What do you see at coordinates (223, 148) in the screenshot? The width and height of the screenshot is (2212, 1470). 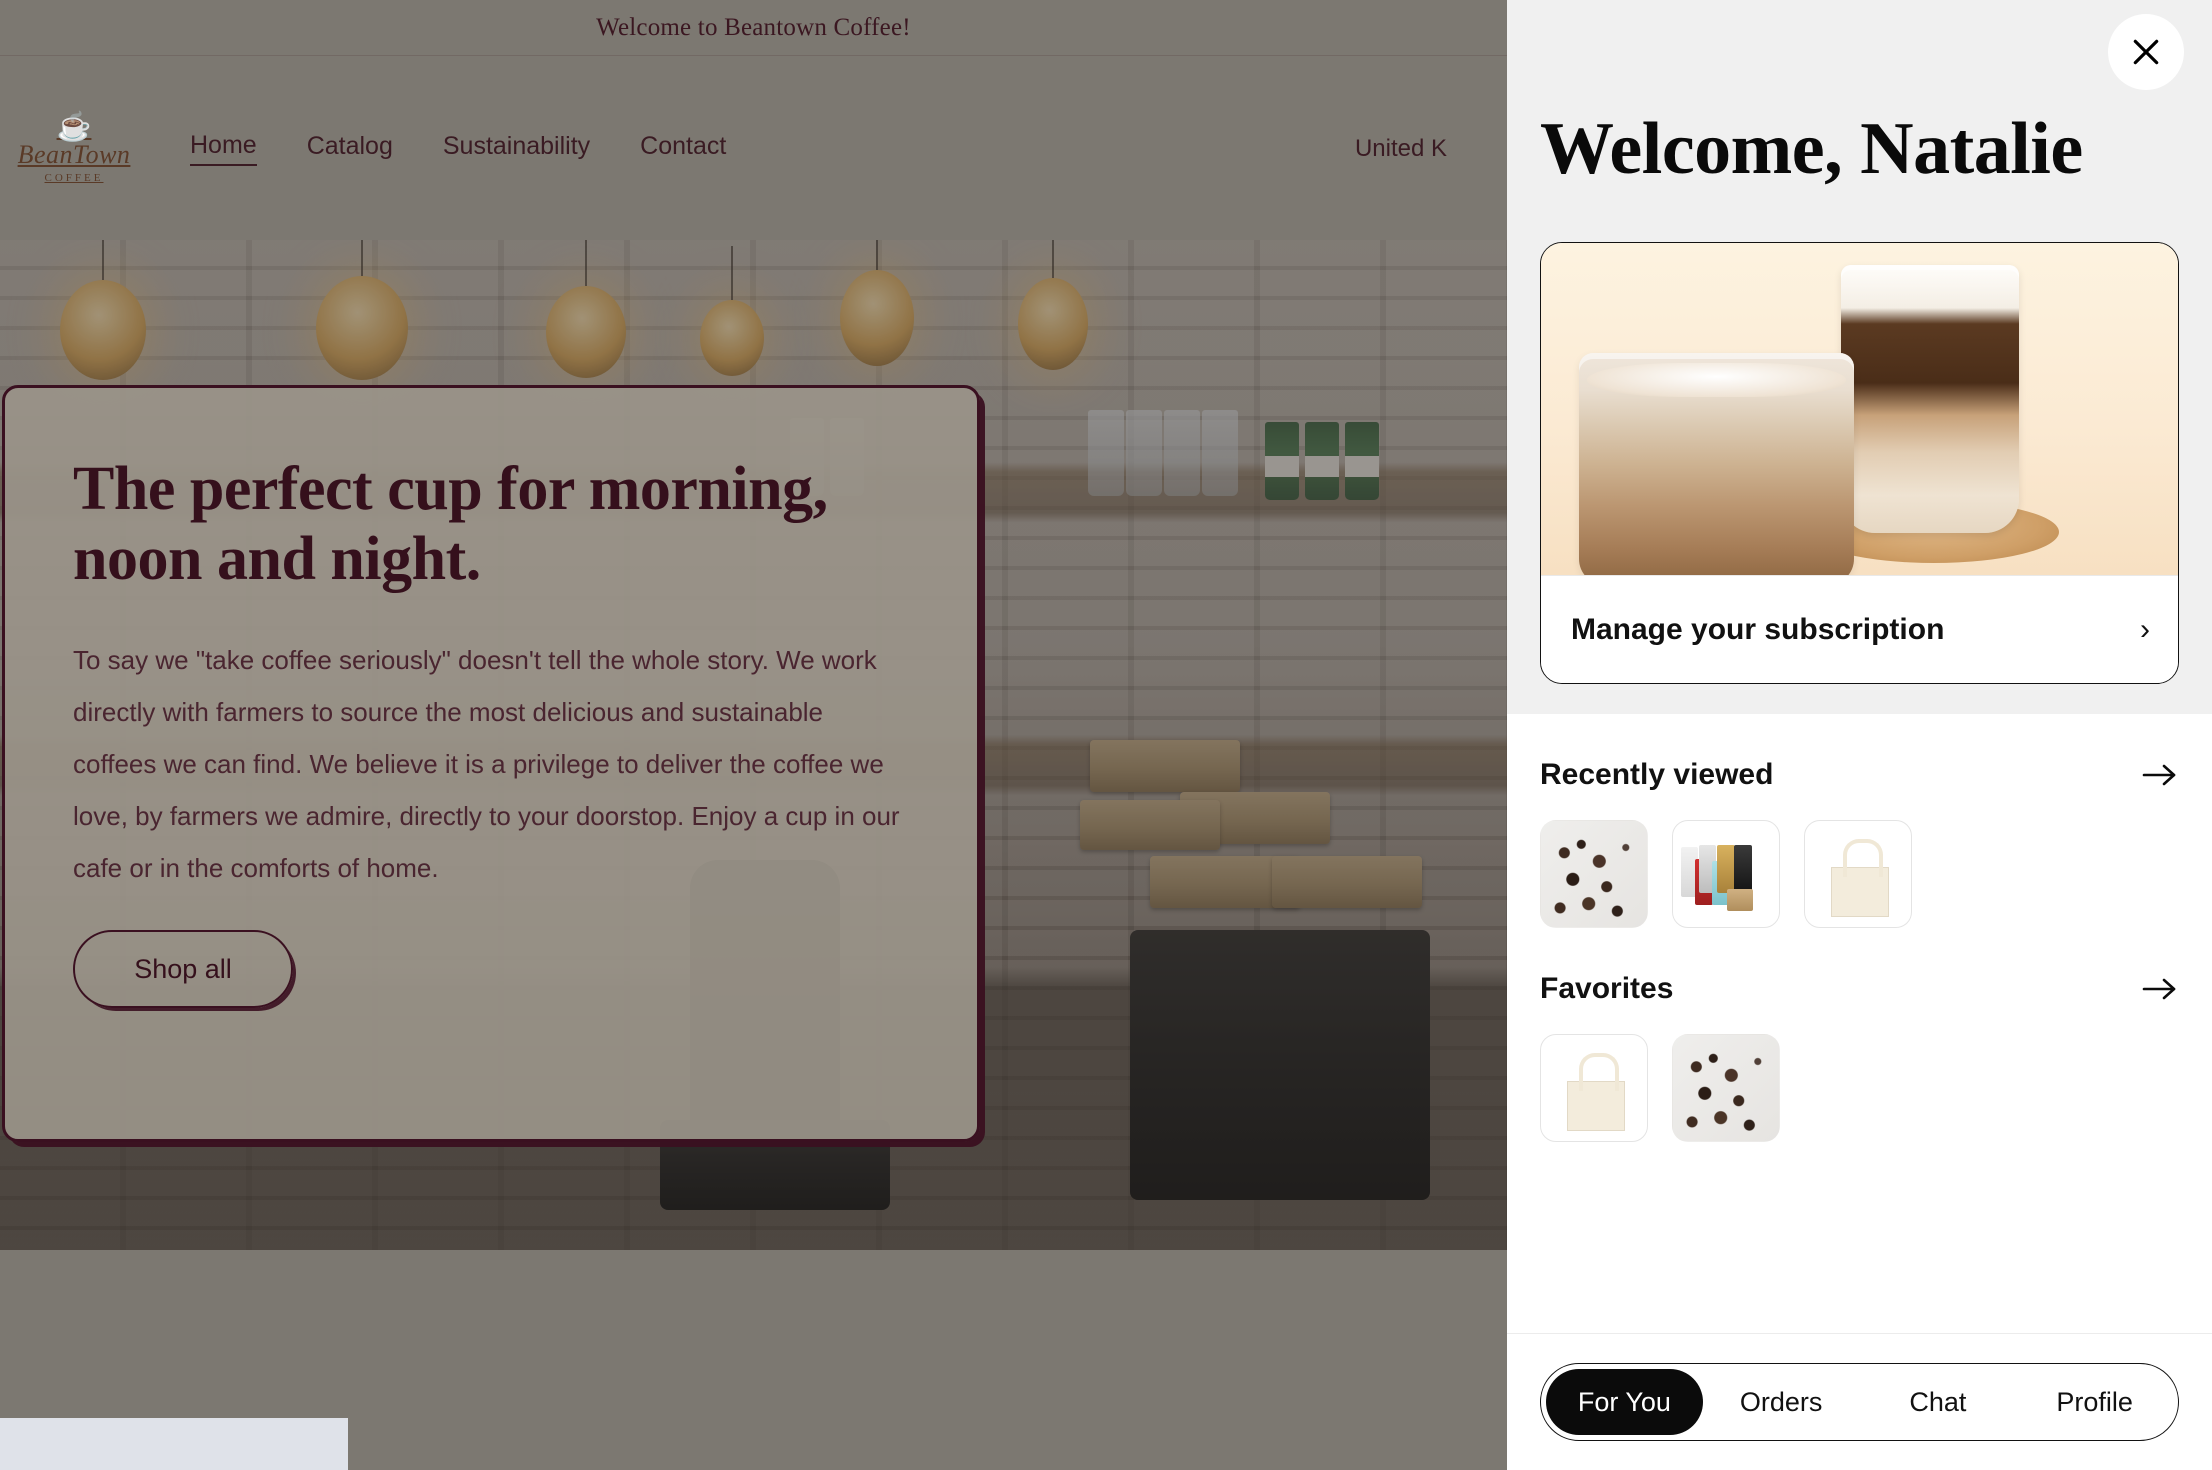 I see `nav-link-home: Home` at bounding box center [223, 148].